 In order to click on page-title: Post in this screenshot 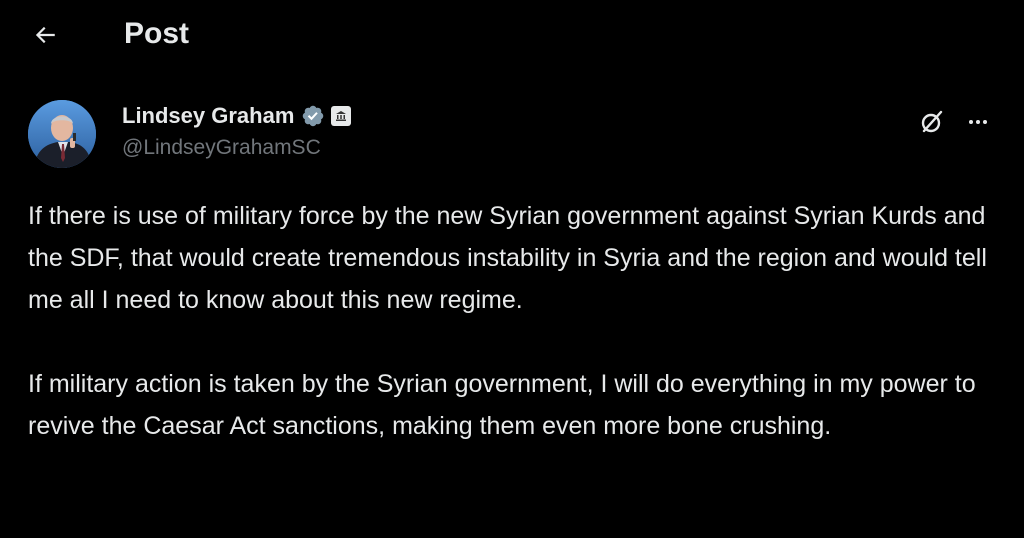, I will do `click(157, 33)`.